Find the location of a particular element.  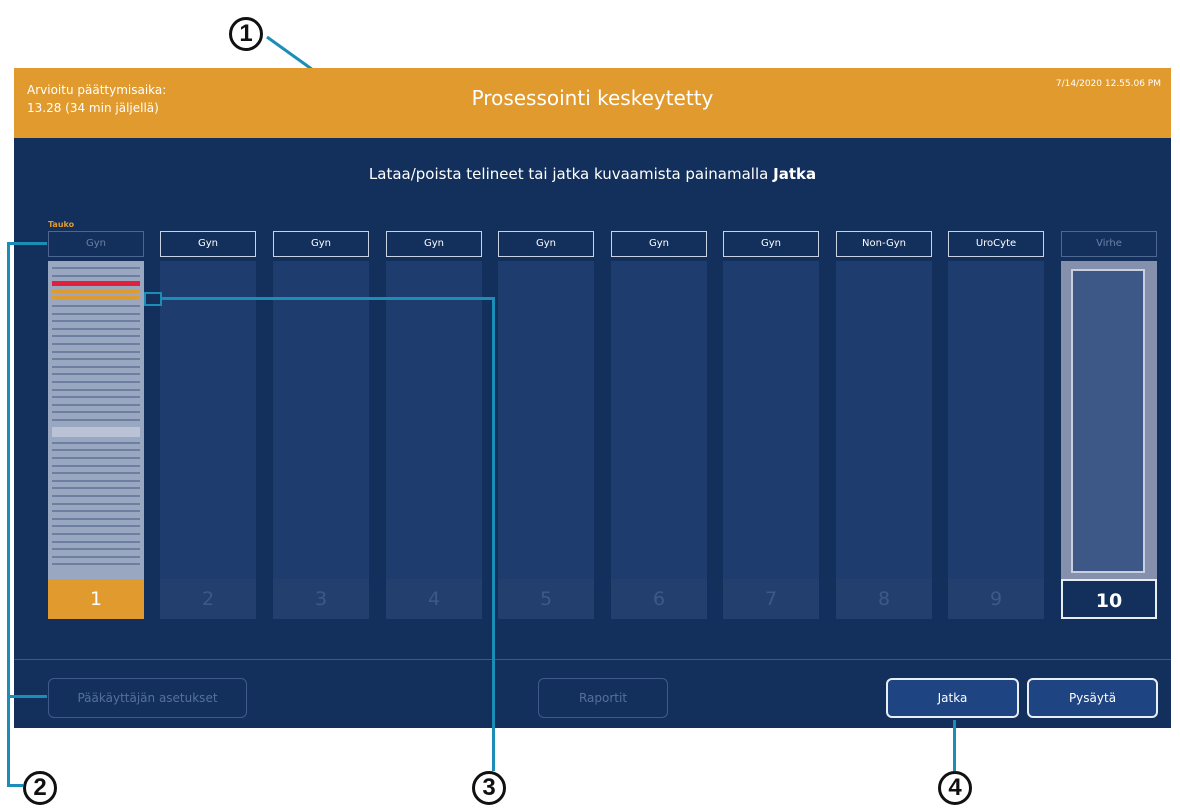

slot-number: 7 is located at coordinates (771, 599).